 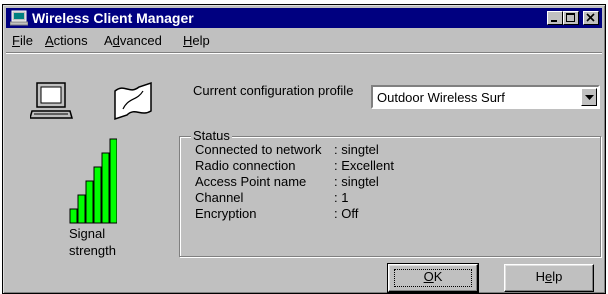 What do you see at coordinates (226, 213) in the screenshot?
I see `status-label-encryption: Encryption` at bounding box center [226, 213].